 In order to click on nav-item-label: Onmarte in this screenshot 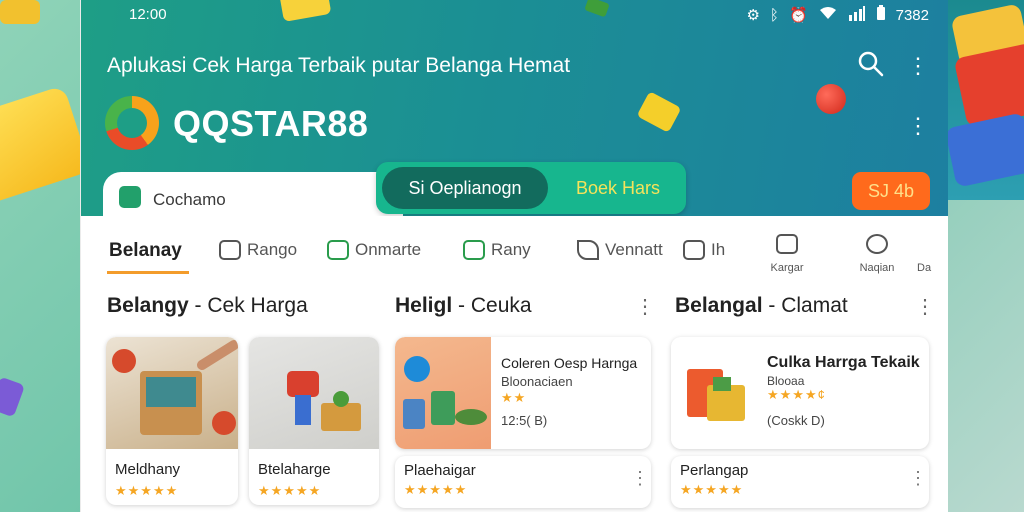, I will do `click(388, 249)`.